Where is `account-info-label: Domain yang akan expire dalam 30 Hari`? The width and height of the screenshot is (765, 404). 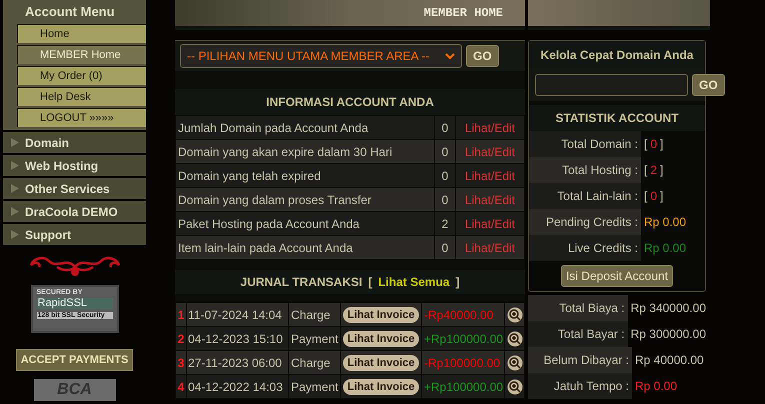 account-info-label: Domain yang akan expire dalam 30 Hari is located at coordinates (305, 151).